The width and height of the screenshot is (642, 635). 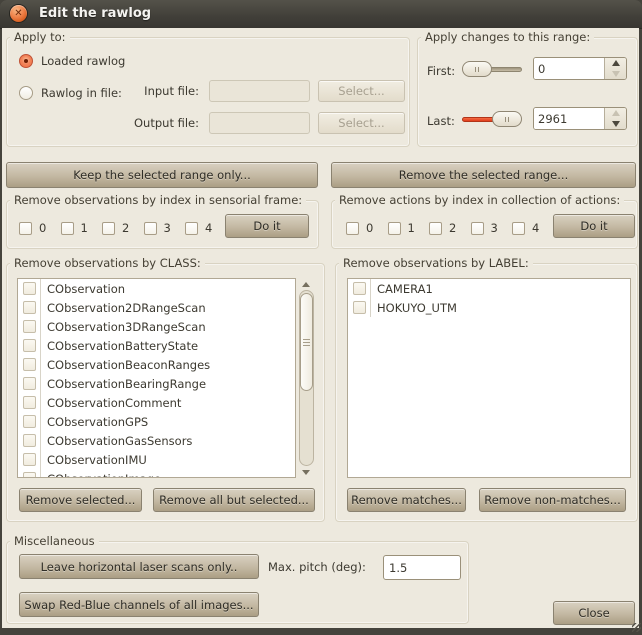 I want to click on scrollbar-thumb, so click(x=306, y=342).